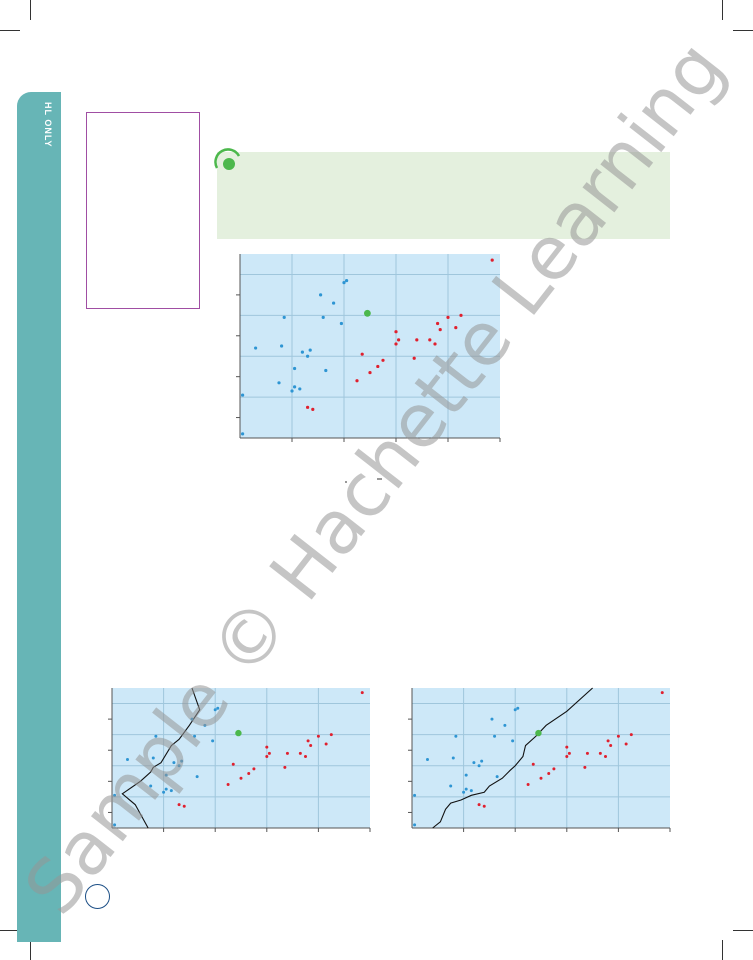 This screenshot has height=960, width=753. Describe the element at coordinates (227, 159) in the screenshot. I see `green-circle-icon` at that location.